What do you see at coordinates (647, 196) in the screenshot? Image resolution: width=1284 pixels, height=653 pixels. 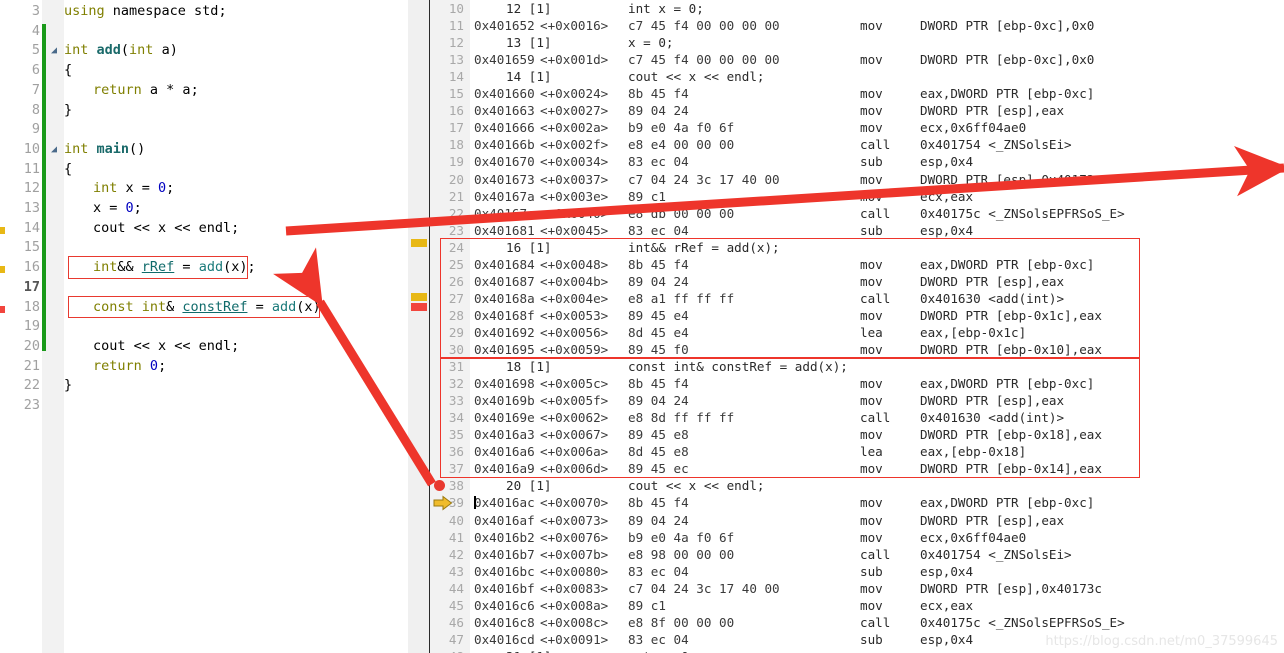 I see `instruction-bytes: 89 c1` at bounding box center [647, 196].